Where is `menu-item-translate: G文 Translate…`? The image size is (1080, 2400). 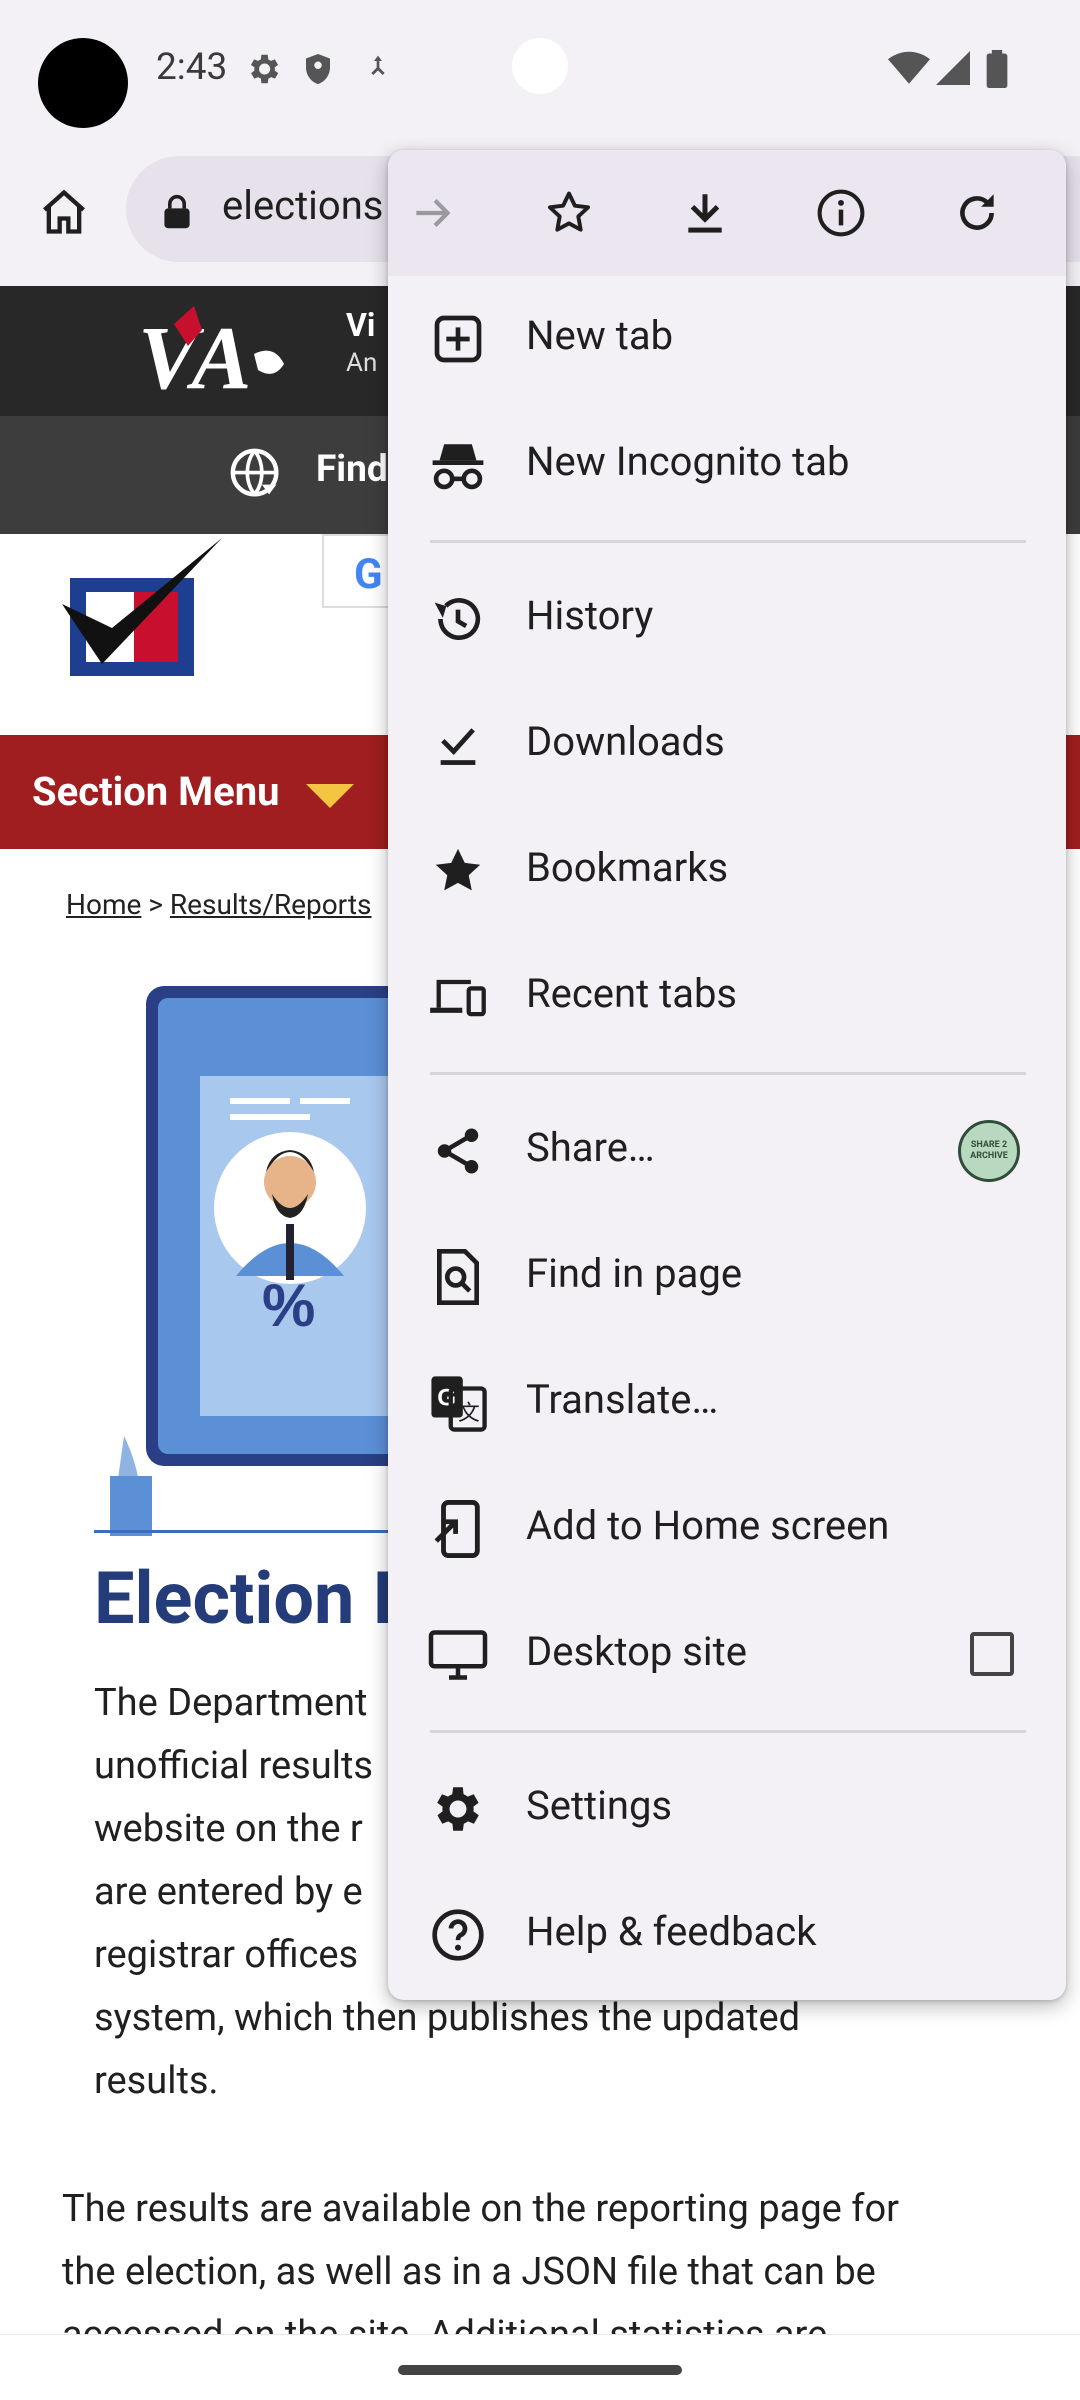
menu-item-translate: G文 Translate… is located at coordinates (727, 1403).